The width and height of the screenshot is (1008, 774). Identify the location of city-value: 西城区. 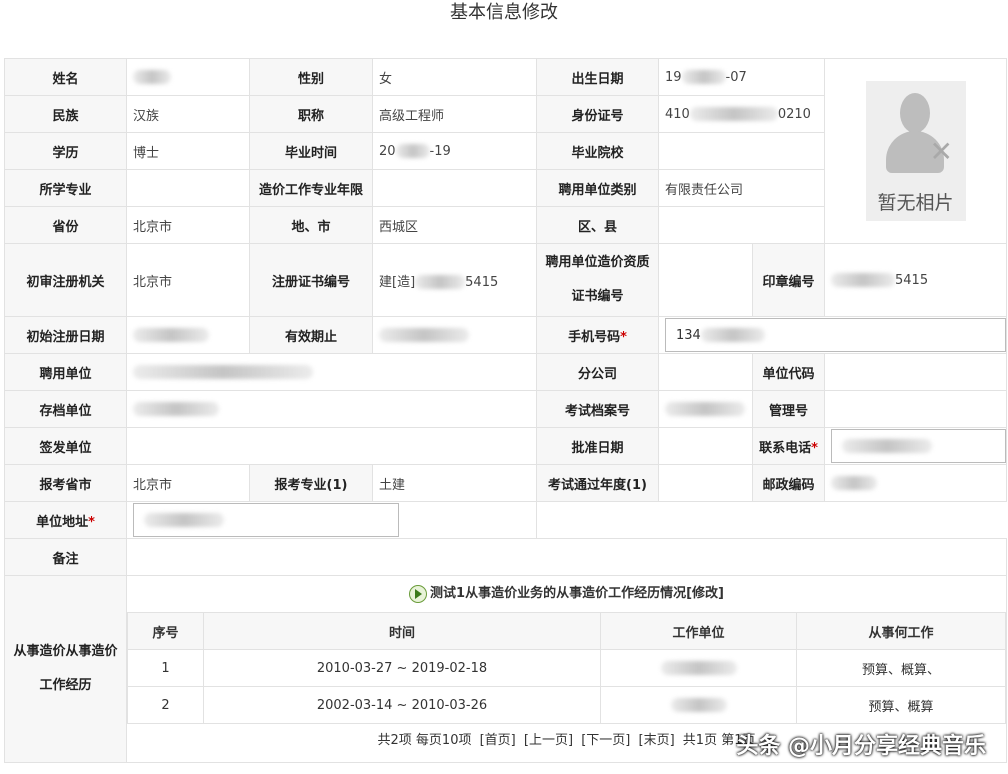
(454, 225).